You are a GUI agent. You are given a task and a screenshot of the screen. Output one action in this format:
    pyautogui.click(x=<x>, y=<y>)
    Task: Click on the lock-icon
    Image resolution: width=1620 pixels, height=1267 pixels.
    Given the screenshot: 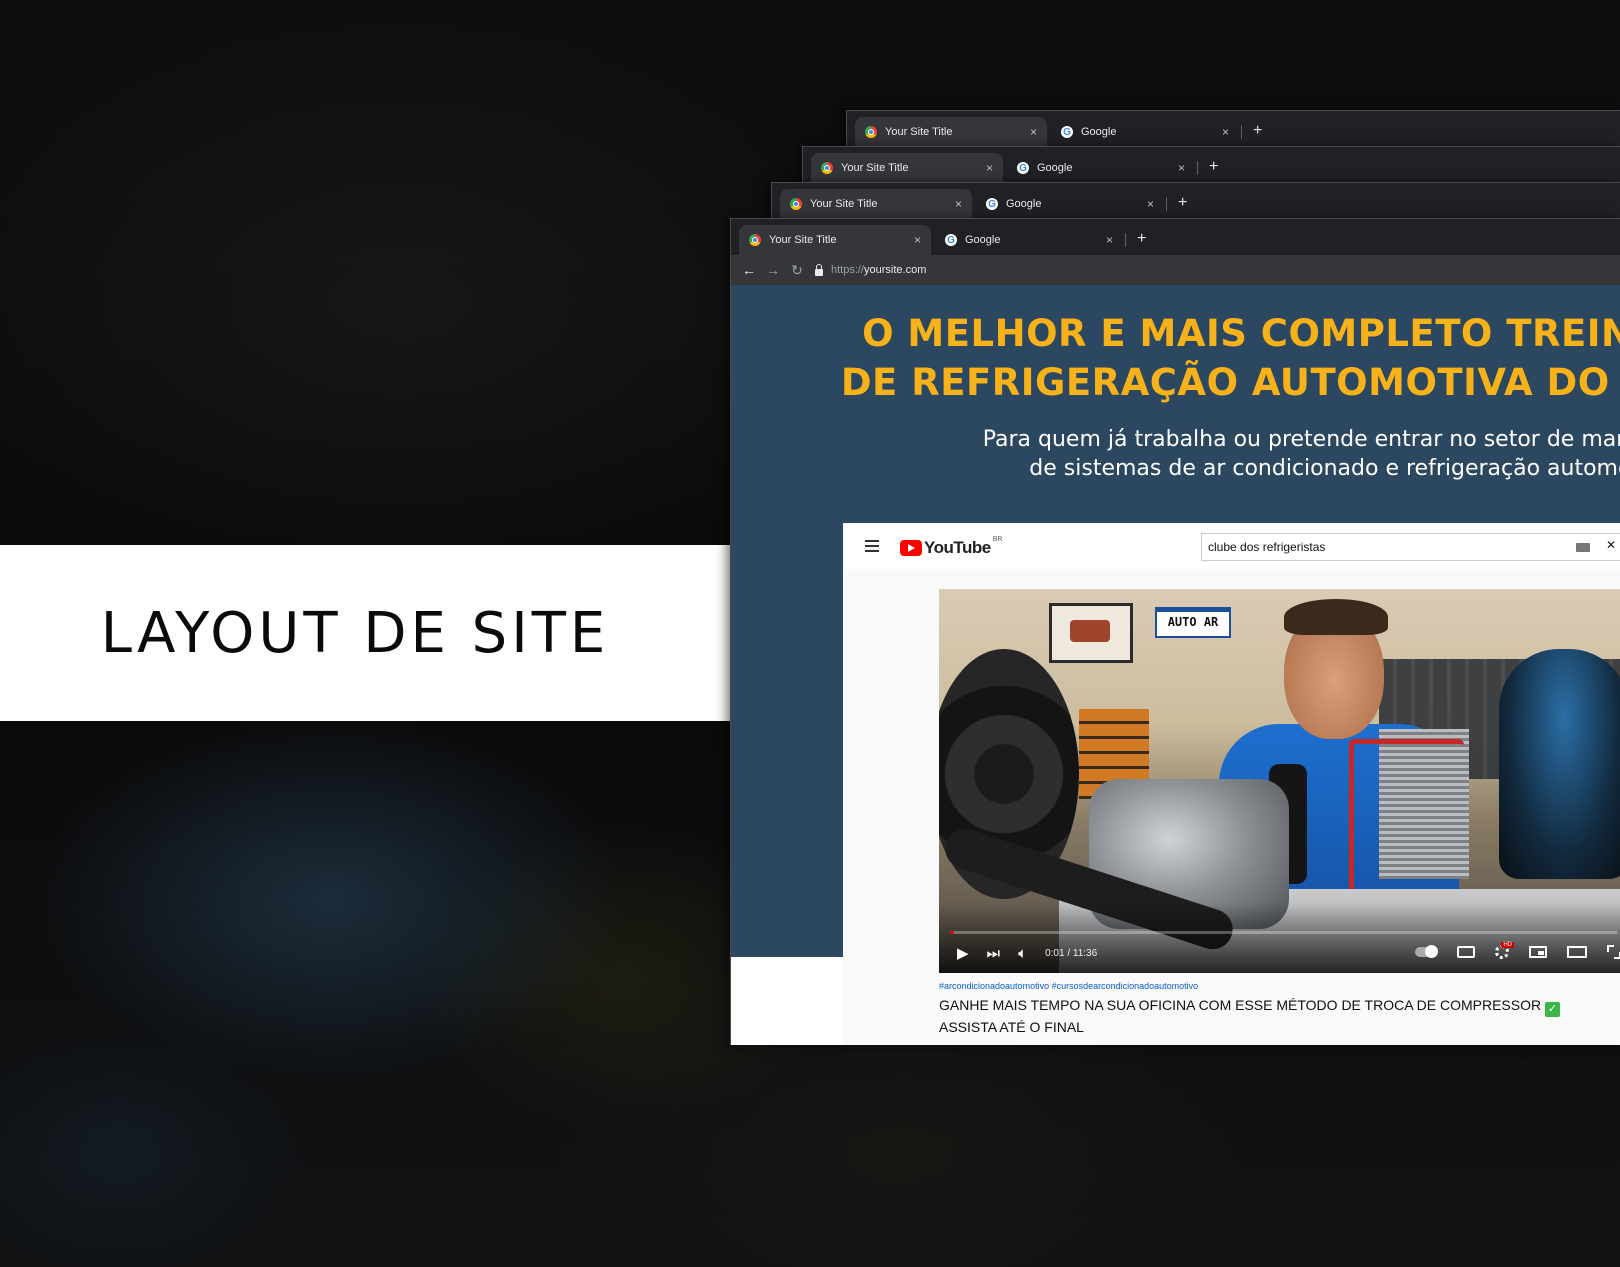 What is the action you would take?
    pyautogui.click(x=819, y=269)
    